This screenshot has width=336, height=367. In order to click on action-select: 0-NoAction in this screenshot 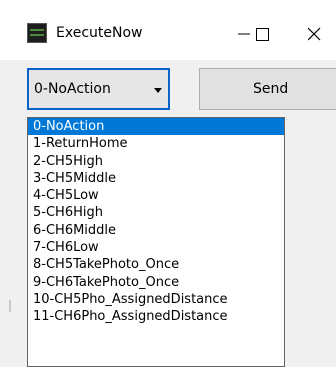, I will do `click(98, 89)`.